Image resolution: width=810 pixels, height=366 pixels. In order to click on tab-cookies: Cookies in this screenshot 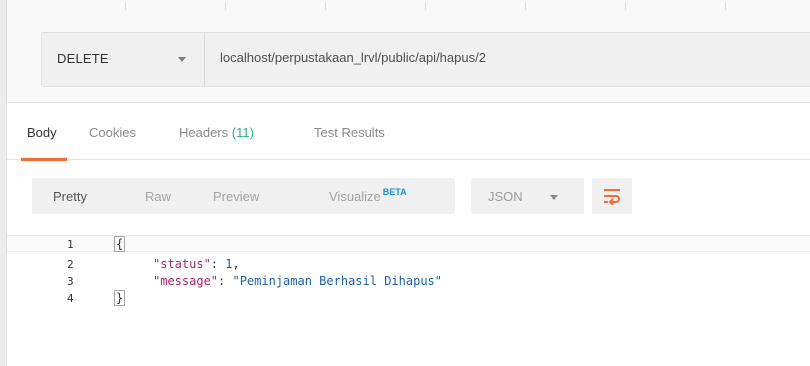, I will do `click(112, 132)`.